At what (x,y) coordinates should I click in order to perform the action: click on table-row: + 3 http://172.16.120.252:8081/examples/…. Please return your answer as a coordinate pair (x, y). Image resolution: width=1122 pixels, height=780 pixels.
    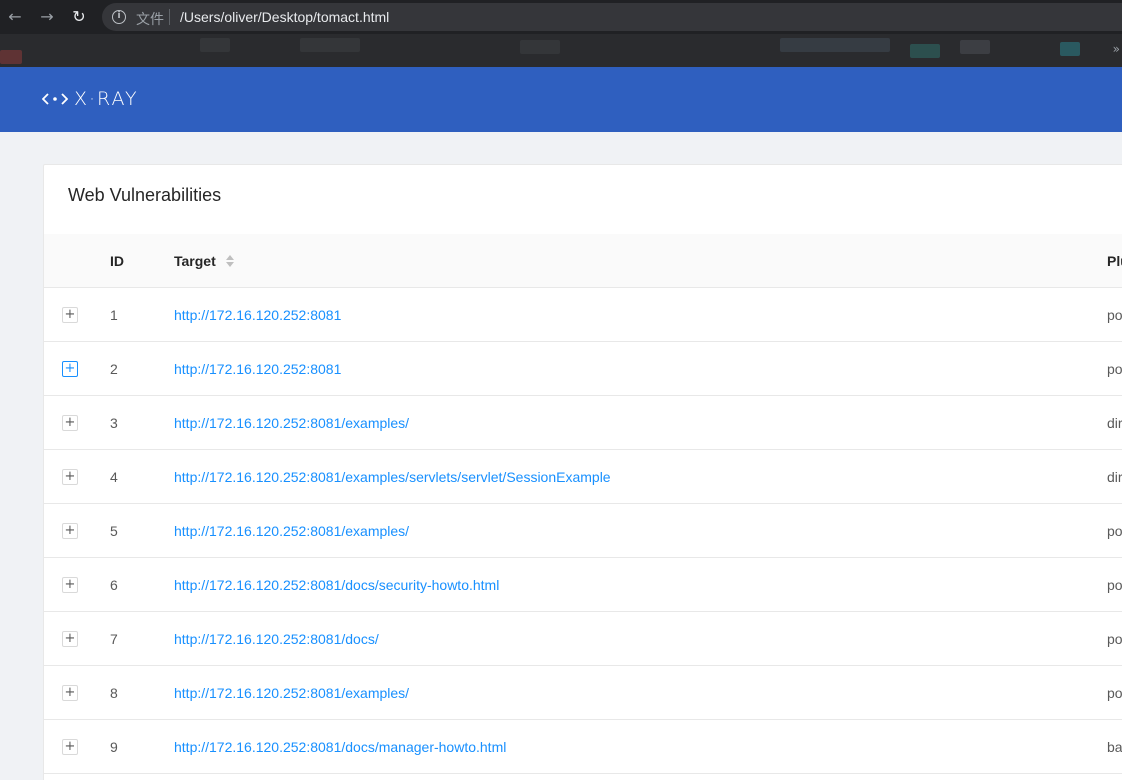
    Looking at the image, I should click on (583, 423).